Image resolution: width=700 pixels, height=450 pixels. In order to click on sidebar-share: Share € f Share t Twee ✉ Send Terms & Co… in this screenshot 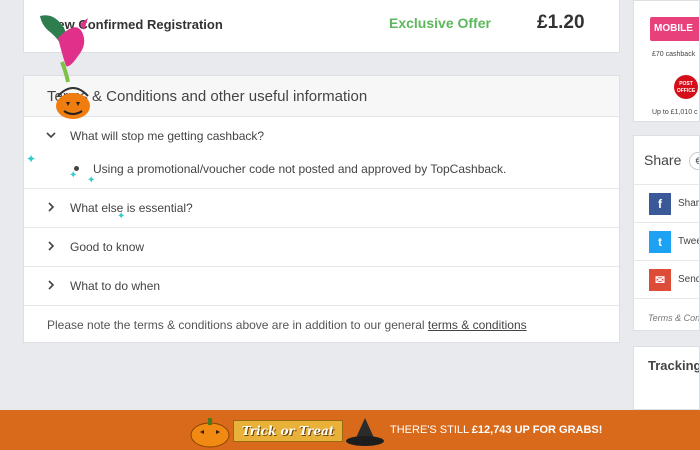, I will do `click(666, 233)`.